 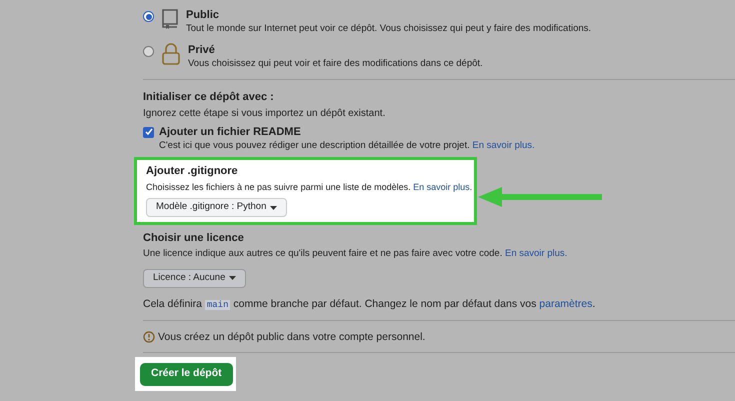 What do you see at coordinates (292, 337) in the screenshot?
I see `warning-text: Vous créez un dépôt public dans votre compte personnel.` at bounding box center [292, 337].